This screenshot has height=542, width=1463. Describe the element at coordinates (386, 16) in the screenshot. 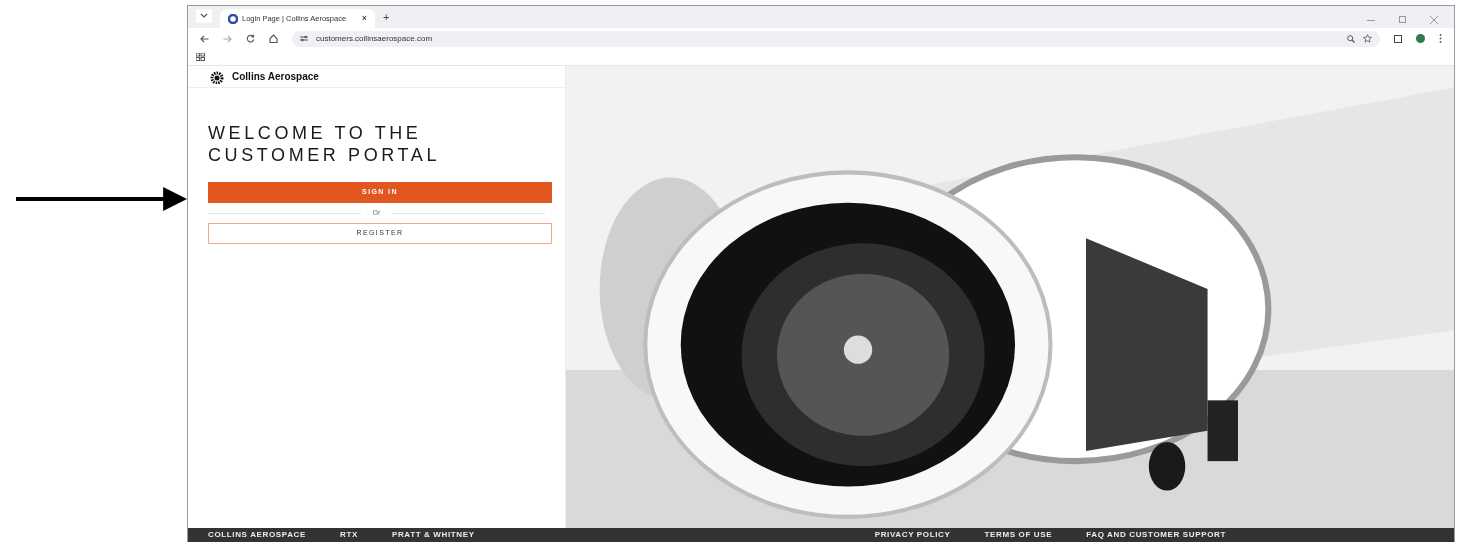

I see `new-tab-icon: +` at that location.